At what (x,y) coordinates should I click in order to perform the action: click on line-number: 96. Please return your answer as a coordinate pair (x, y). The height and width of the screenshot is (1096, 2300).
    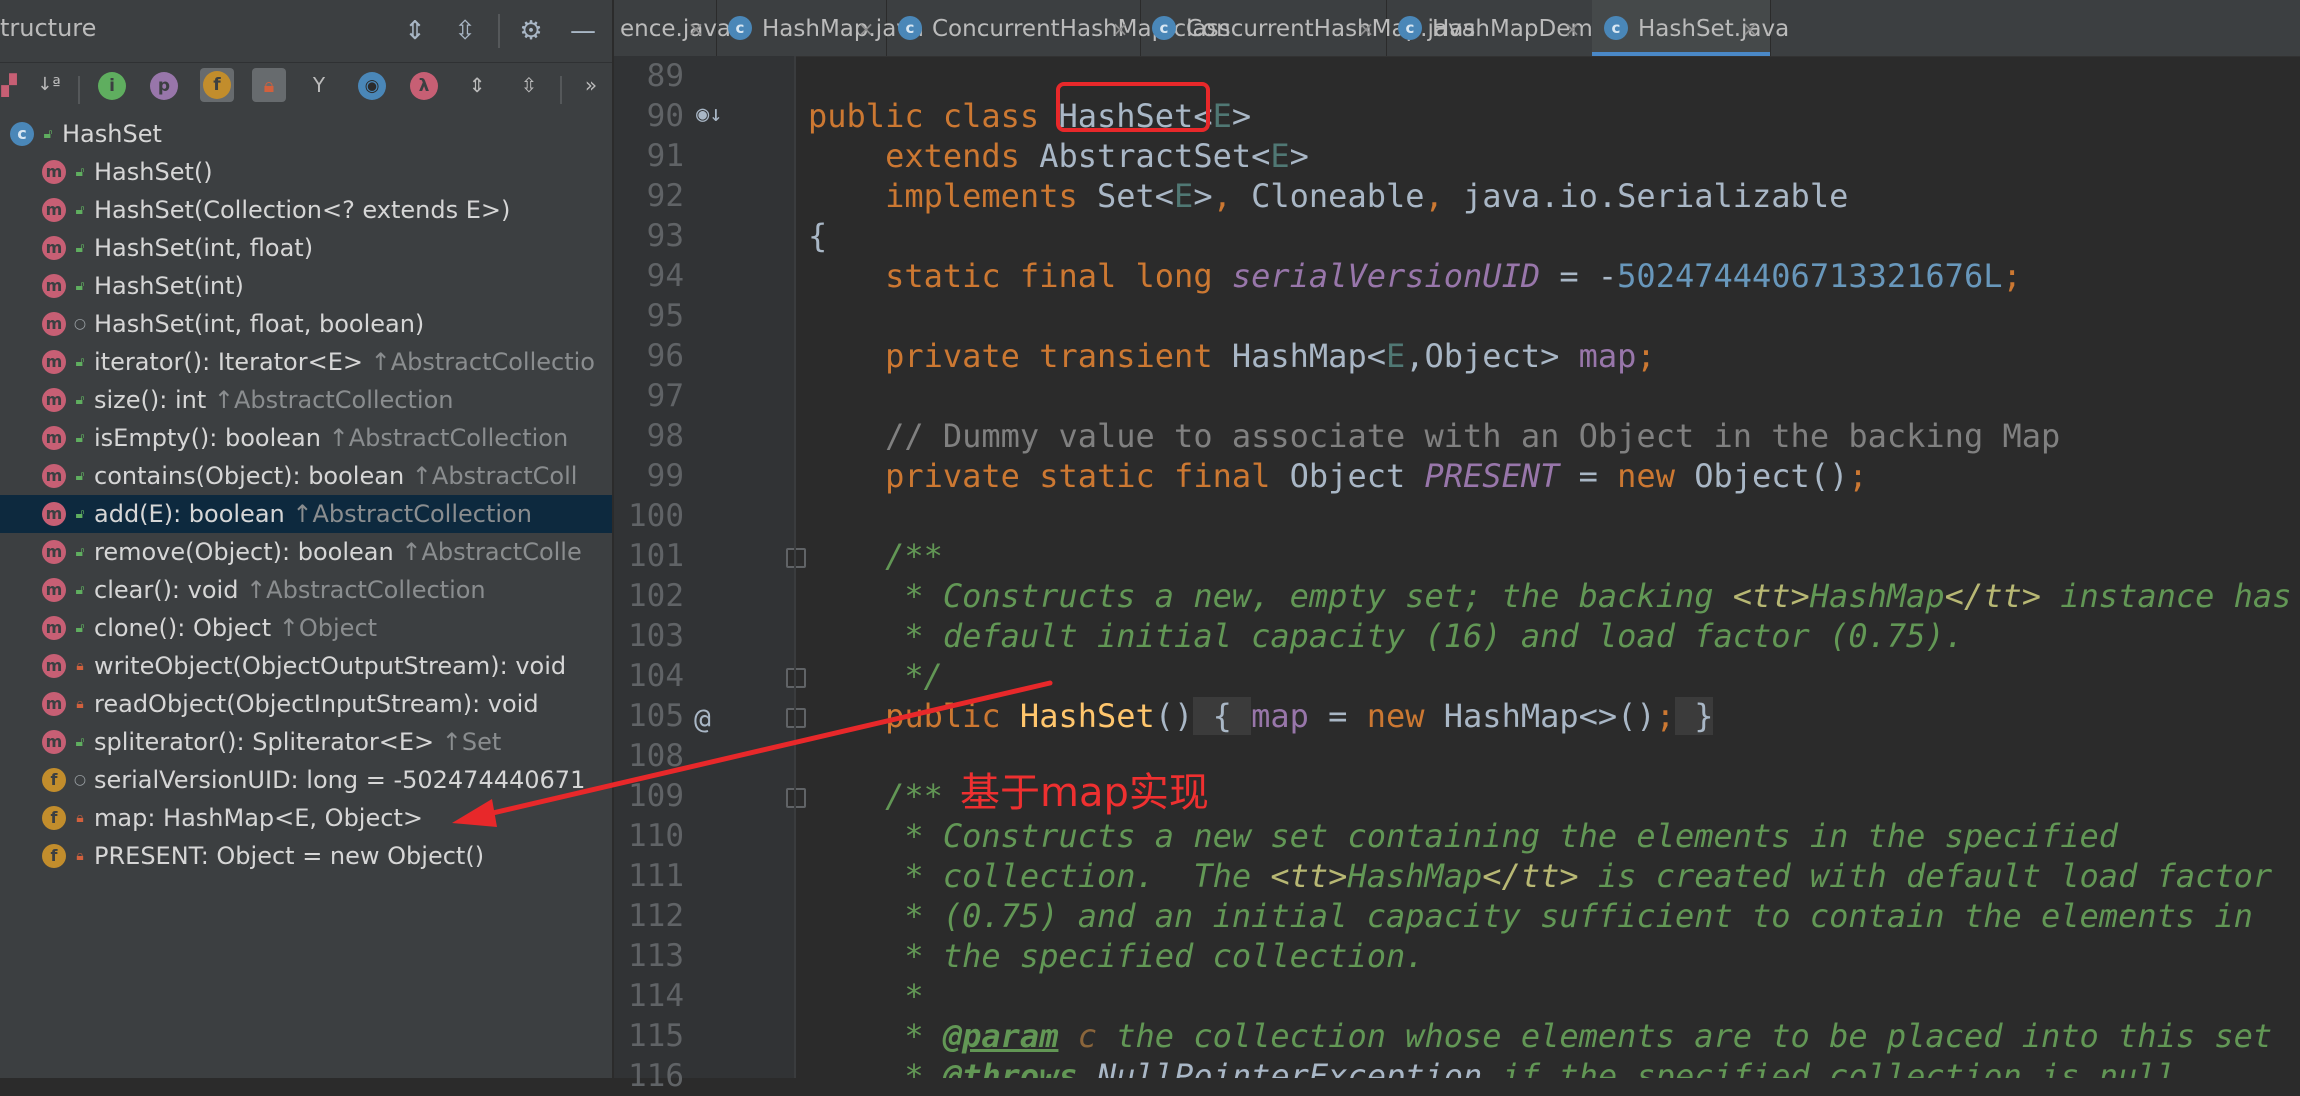
    Looking at the image, I should click on (665, 356).